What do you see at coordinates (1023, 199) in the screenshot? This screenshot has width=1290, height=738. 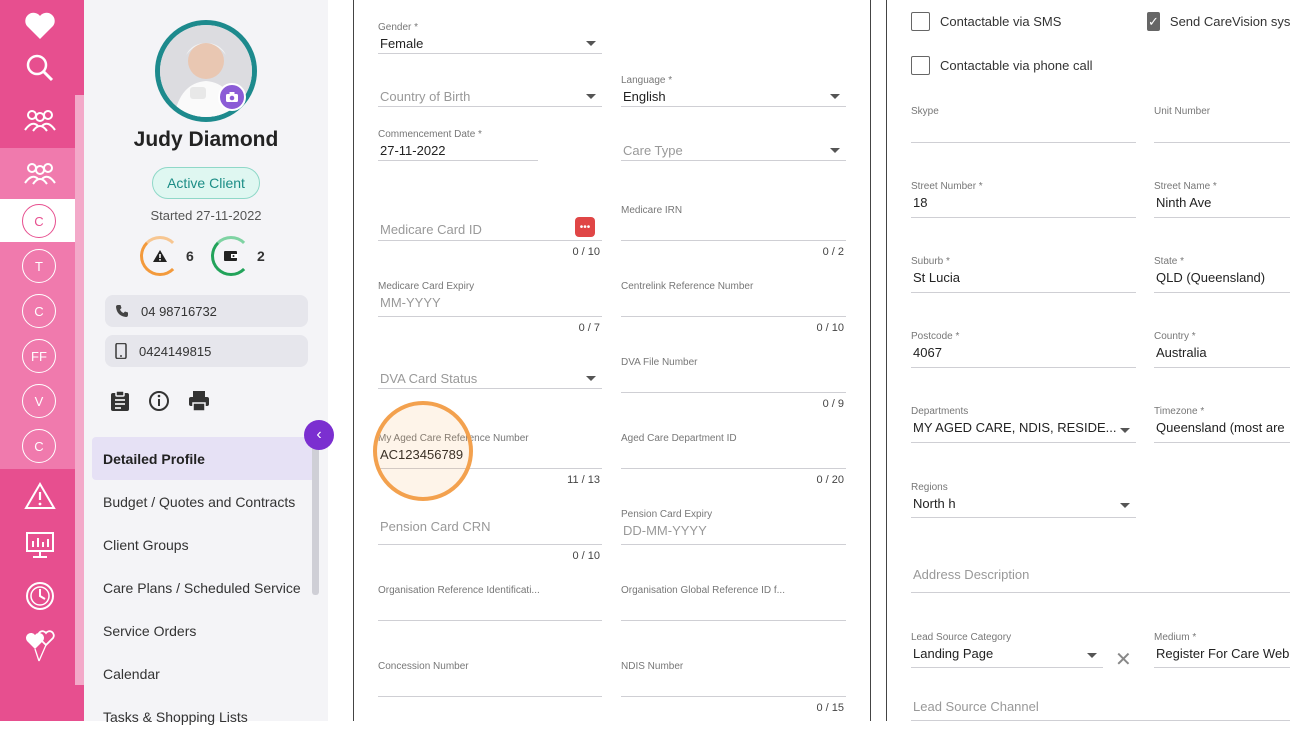 I see `street-number-field: Street Number * 18` at bounding box center [1023, 199].